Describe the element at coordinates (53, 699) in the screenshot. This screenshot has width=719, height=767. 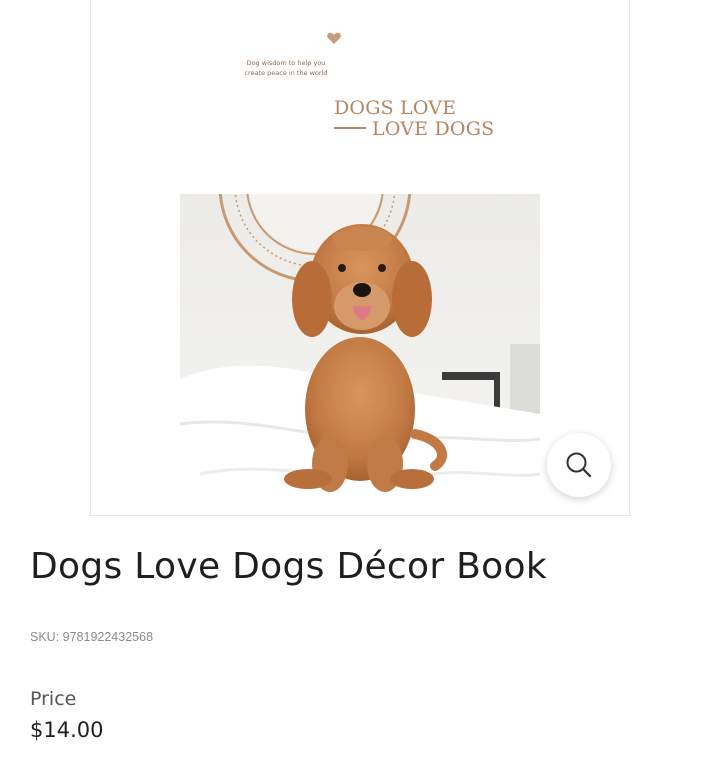
I see `price-label: Price` at that location.